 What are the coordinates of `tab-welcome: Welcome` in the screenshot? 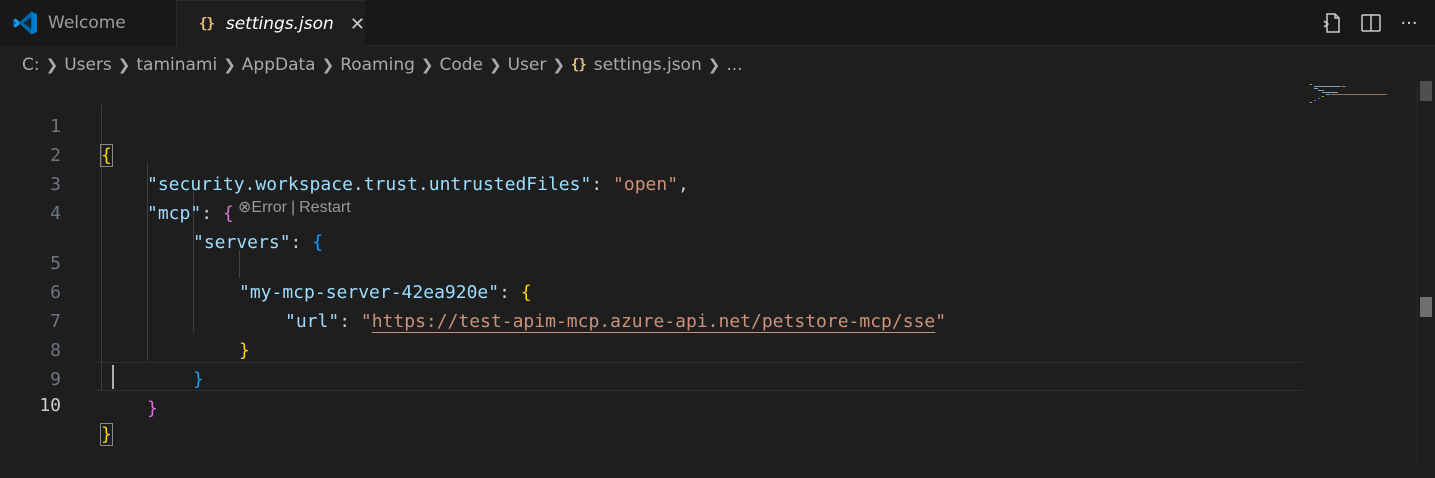 It's located at (88, 23).